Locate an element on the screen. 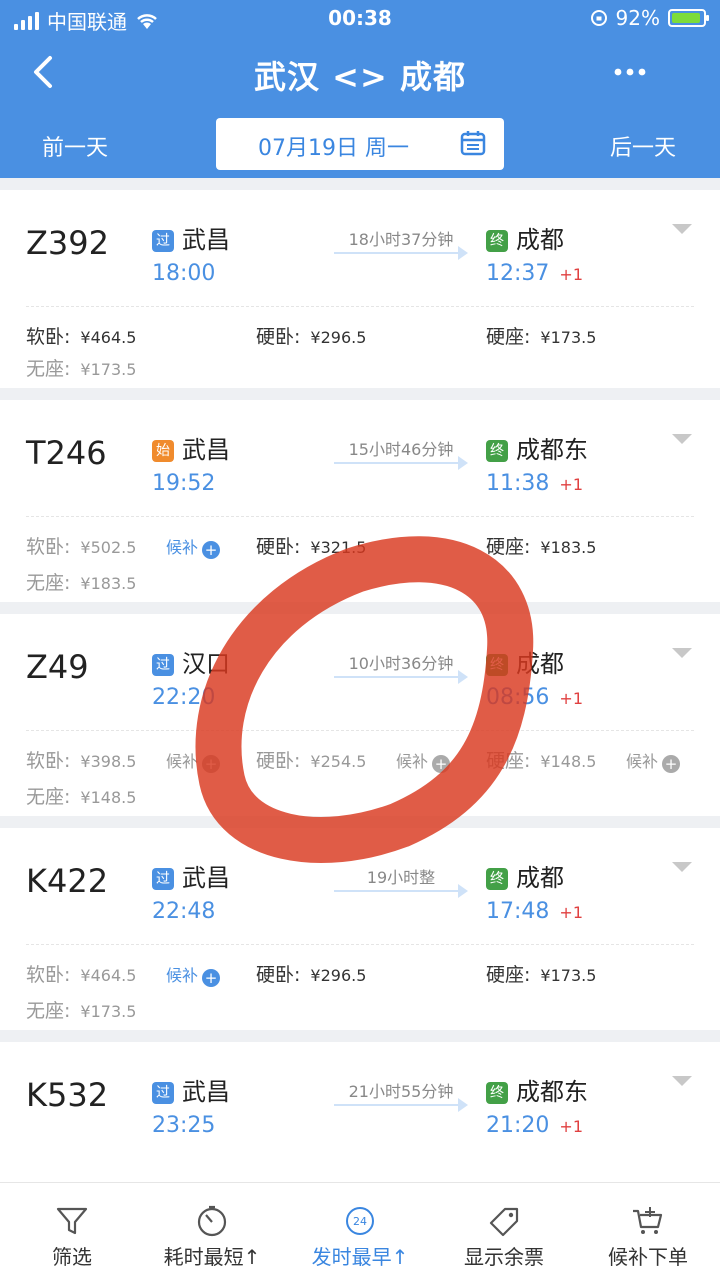  departure-station: 始武昌 19:52 is located at coordinates (191, 463).